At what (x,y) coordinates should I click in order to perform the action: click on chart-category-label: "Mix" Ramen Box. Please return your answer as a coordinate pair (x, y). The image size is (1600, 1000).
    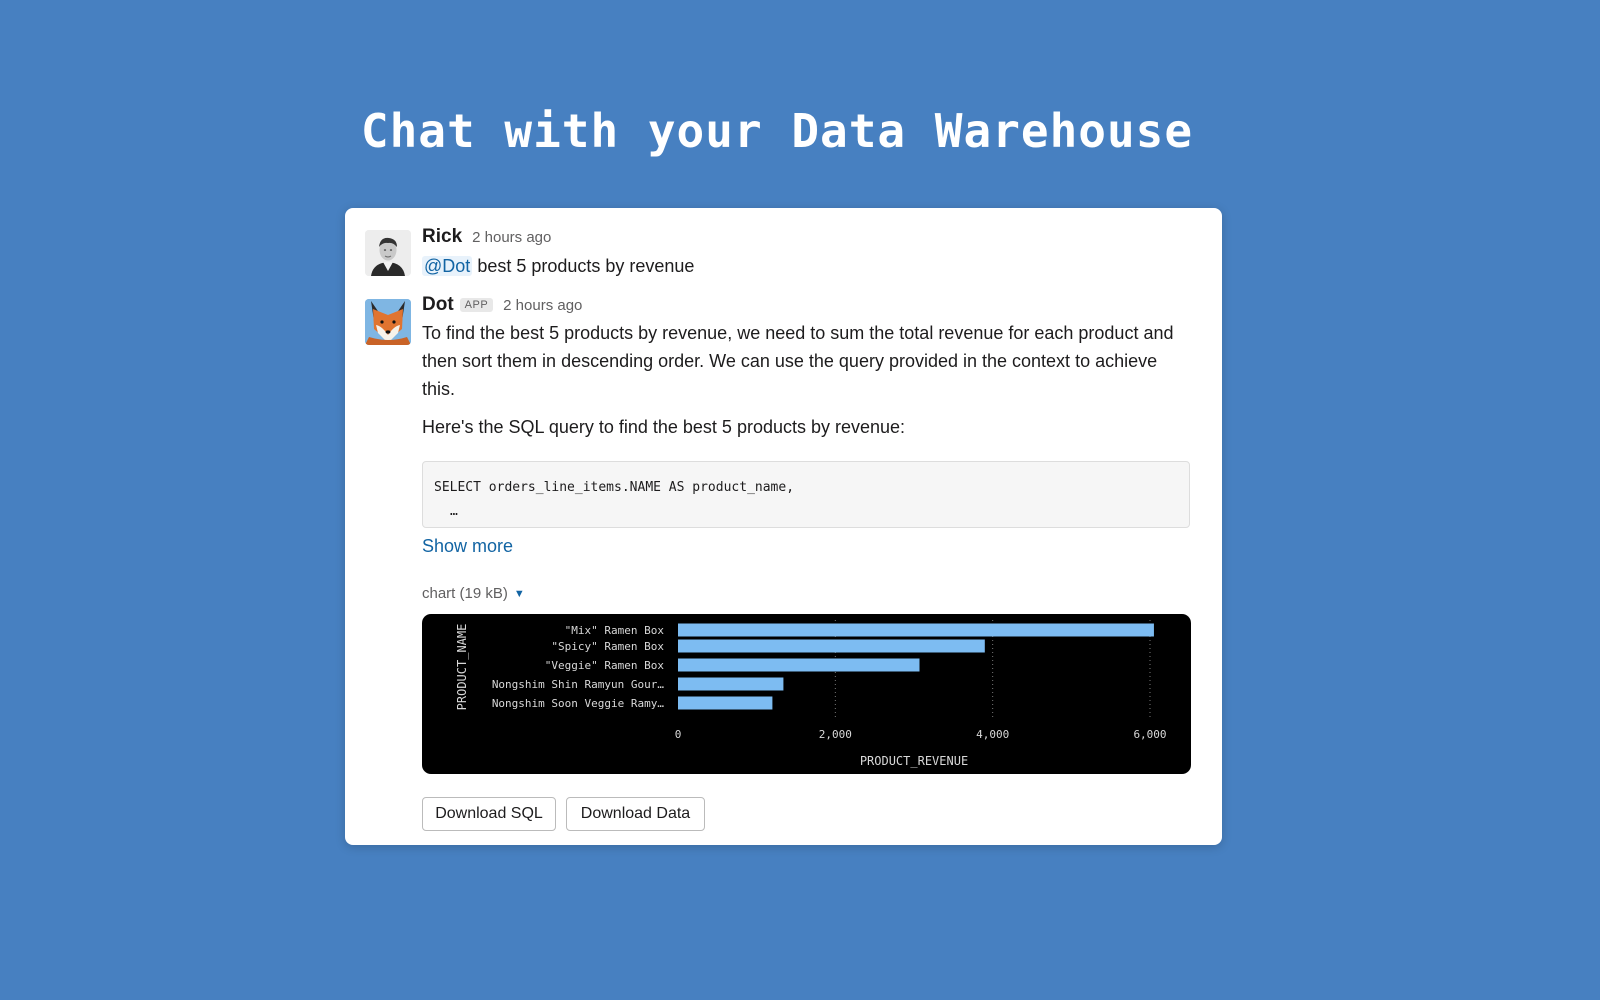
    Looking at the image, I should click on (615, 630).